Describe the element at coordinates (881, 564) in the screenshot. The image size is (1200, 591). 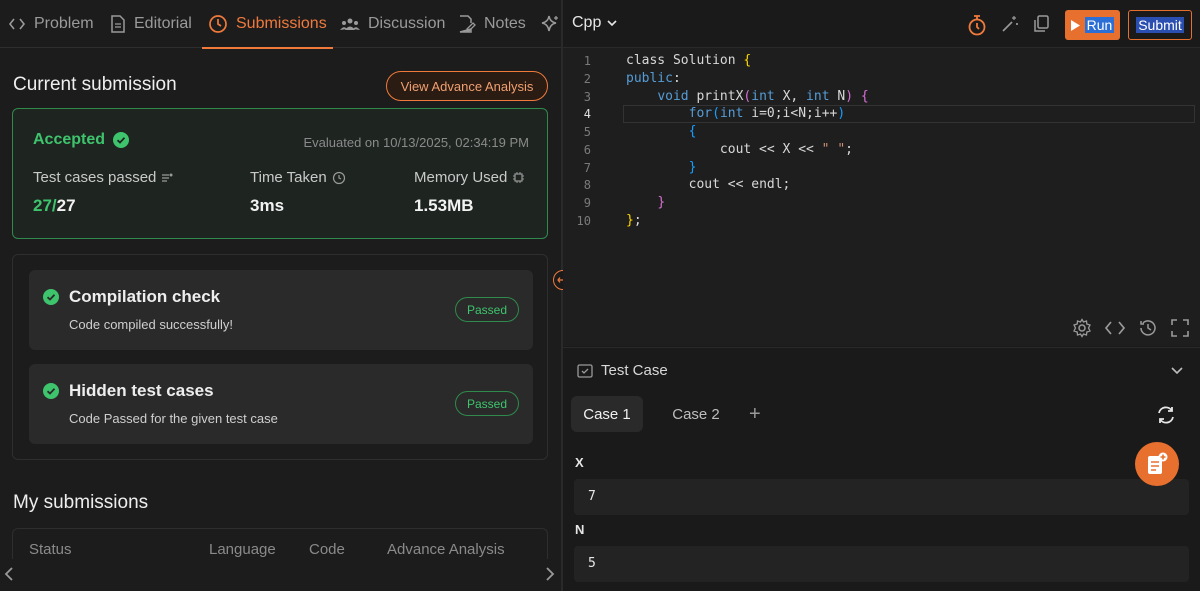
I see `var-input-n: 5` at that location.